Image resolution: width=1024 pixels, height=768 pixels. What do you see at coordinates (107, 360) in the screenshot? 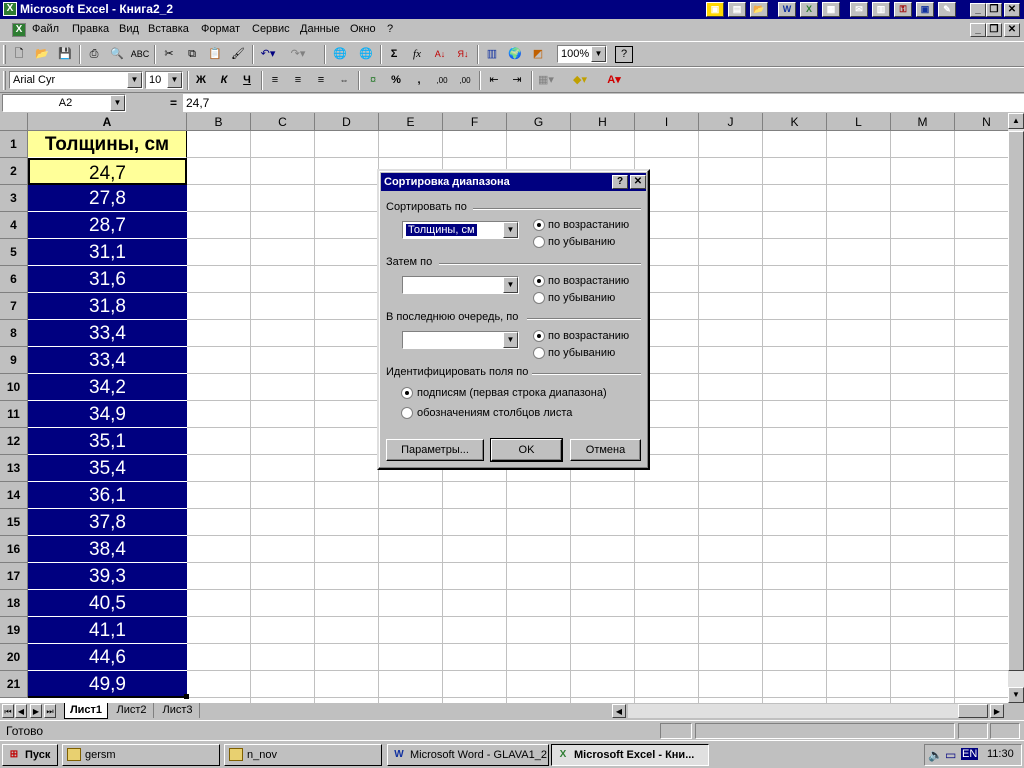
I see `cell-a9: 33,4` at bounding box center [107, 360].